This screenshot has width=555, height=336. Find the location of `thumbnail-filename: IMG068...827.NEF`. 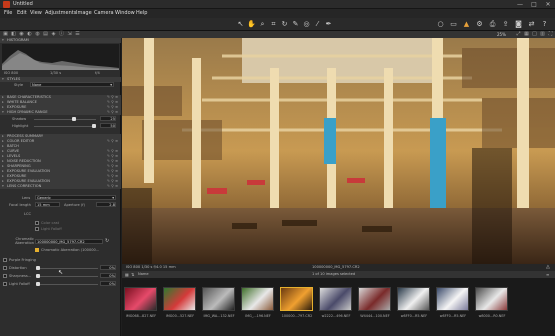

thumbnail-filename: IMG068...827.NEF is located at coordinates (141, 316).